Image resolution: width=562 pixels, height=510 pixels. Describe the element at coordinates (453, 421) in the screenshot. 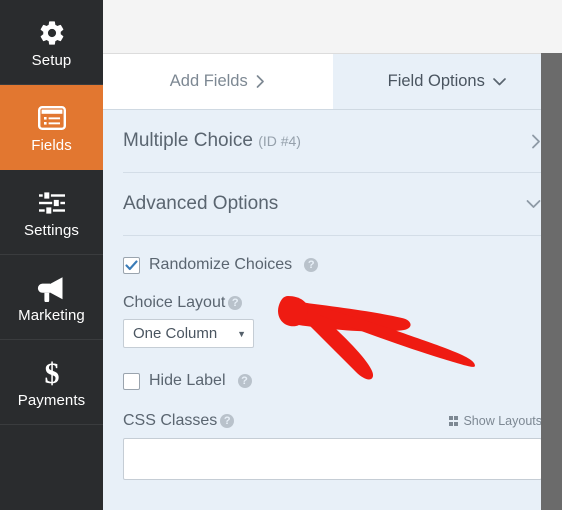

I see `grid-icon` at that location.